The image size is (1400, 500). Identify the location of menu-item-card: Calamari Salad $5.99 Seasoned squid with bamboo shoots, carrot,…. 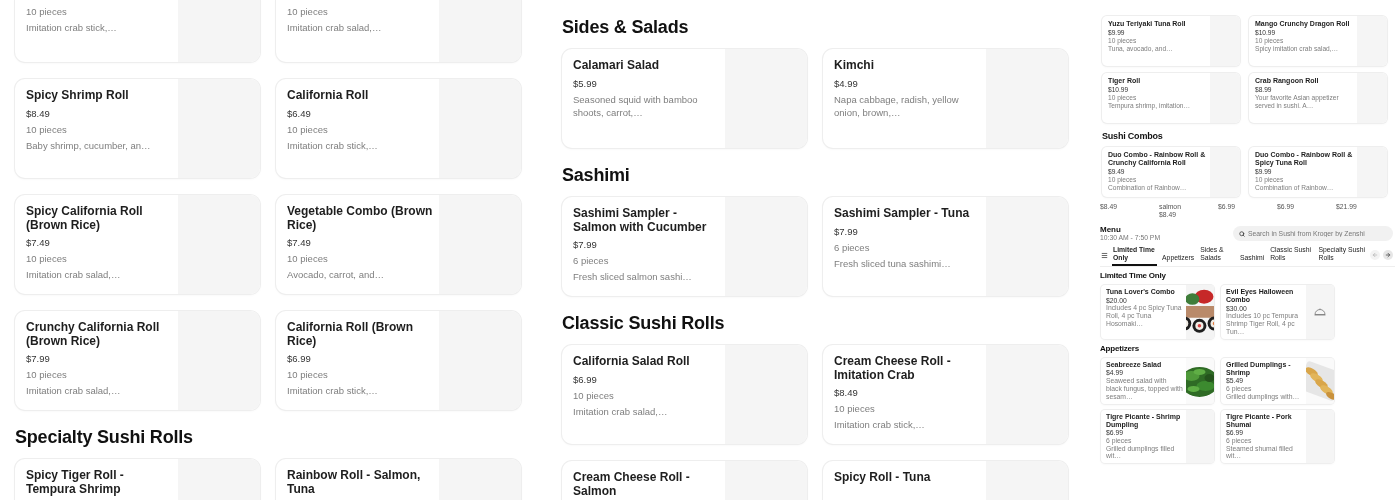
(684, 98).